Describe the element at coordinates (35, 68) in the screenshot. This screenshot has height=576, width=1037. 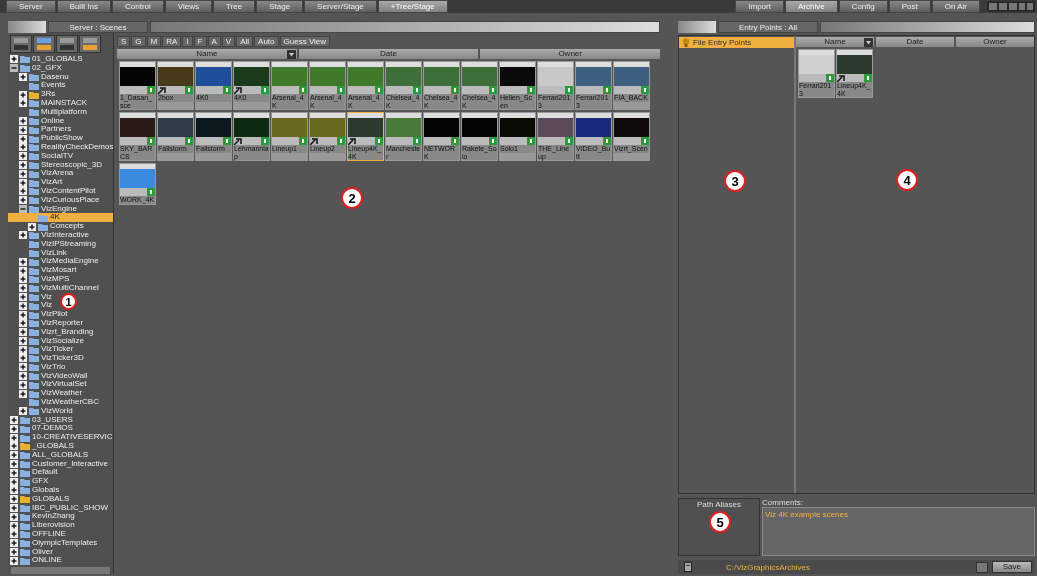
I see `tree-item: 02_GFX` at that location.